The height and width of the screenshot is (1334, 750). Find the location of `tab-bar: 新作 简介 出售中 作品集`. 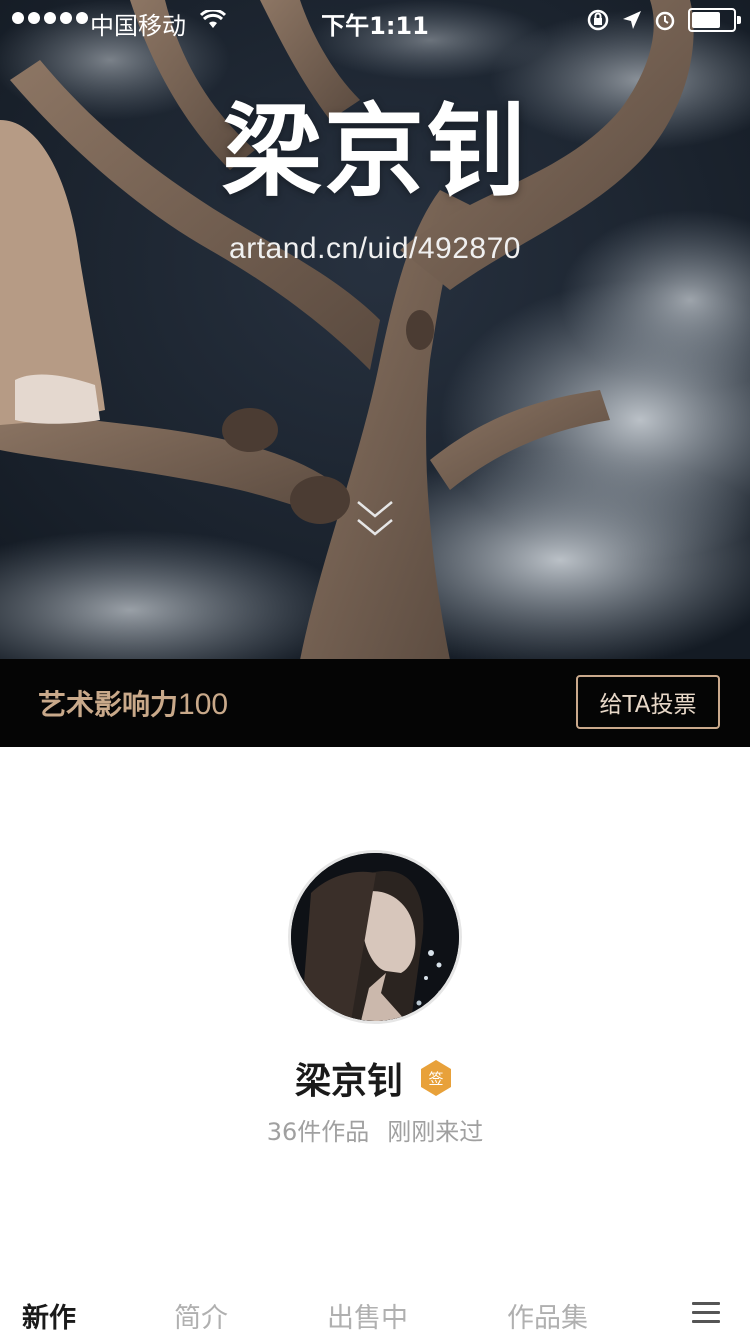

tab-bar: 新作 简介 出售中 作品集 is located at coordinates (375, 1312).